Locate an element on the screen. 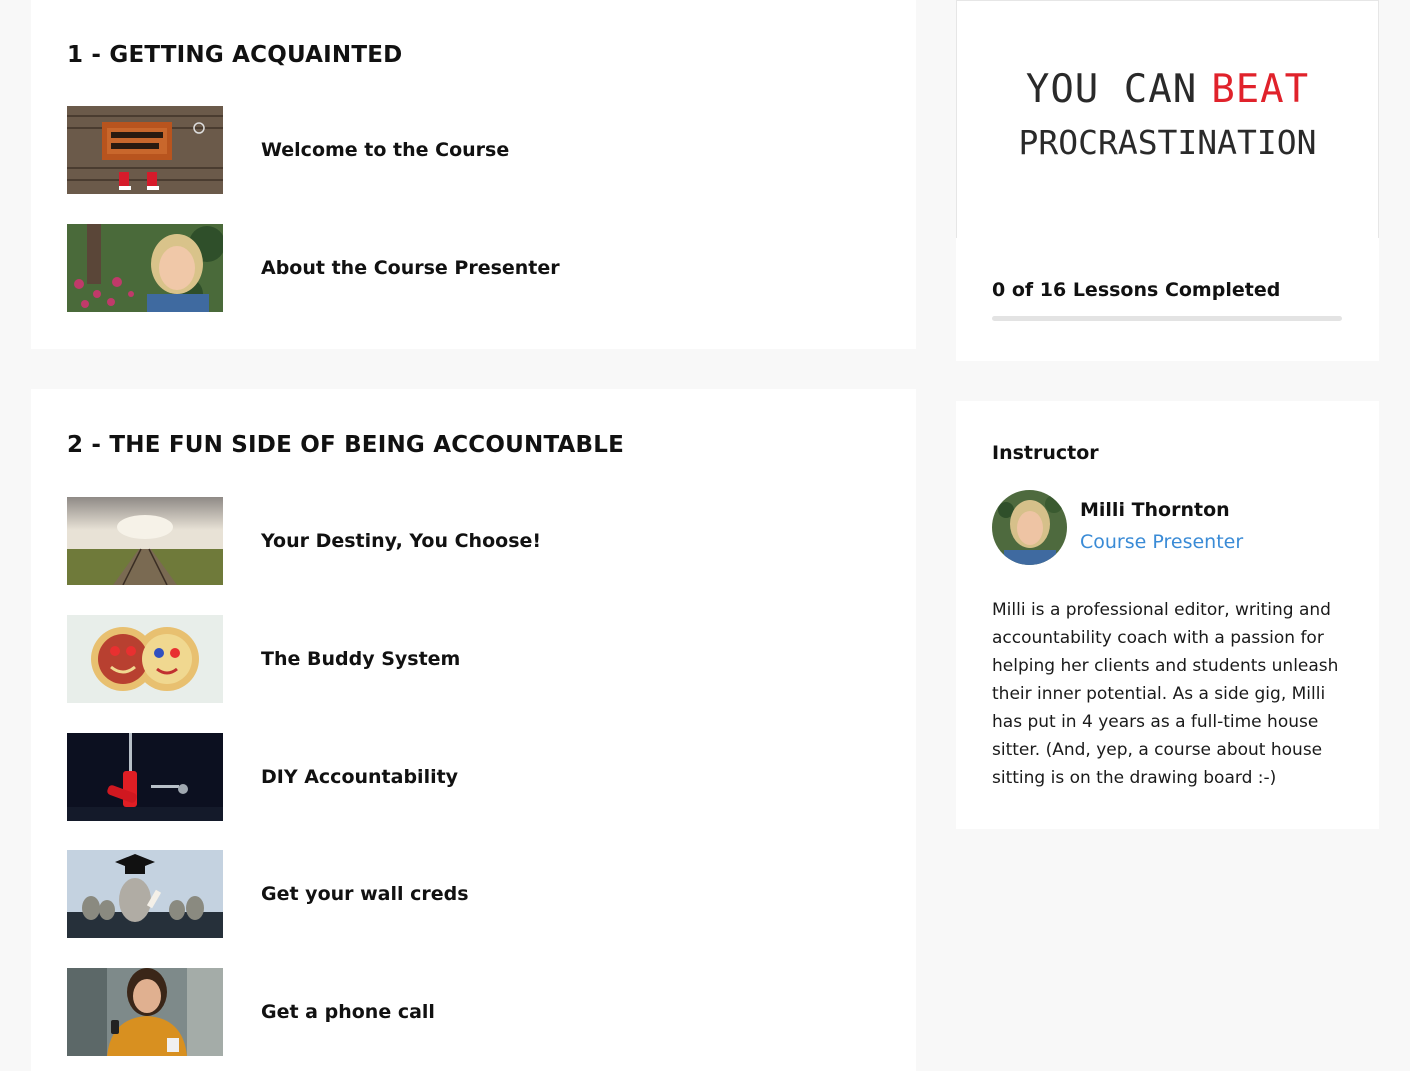  section-title: 2 - THE FUN SIDE OF BEING ACCOUNTABLE is located at coordinates (346, 445).